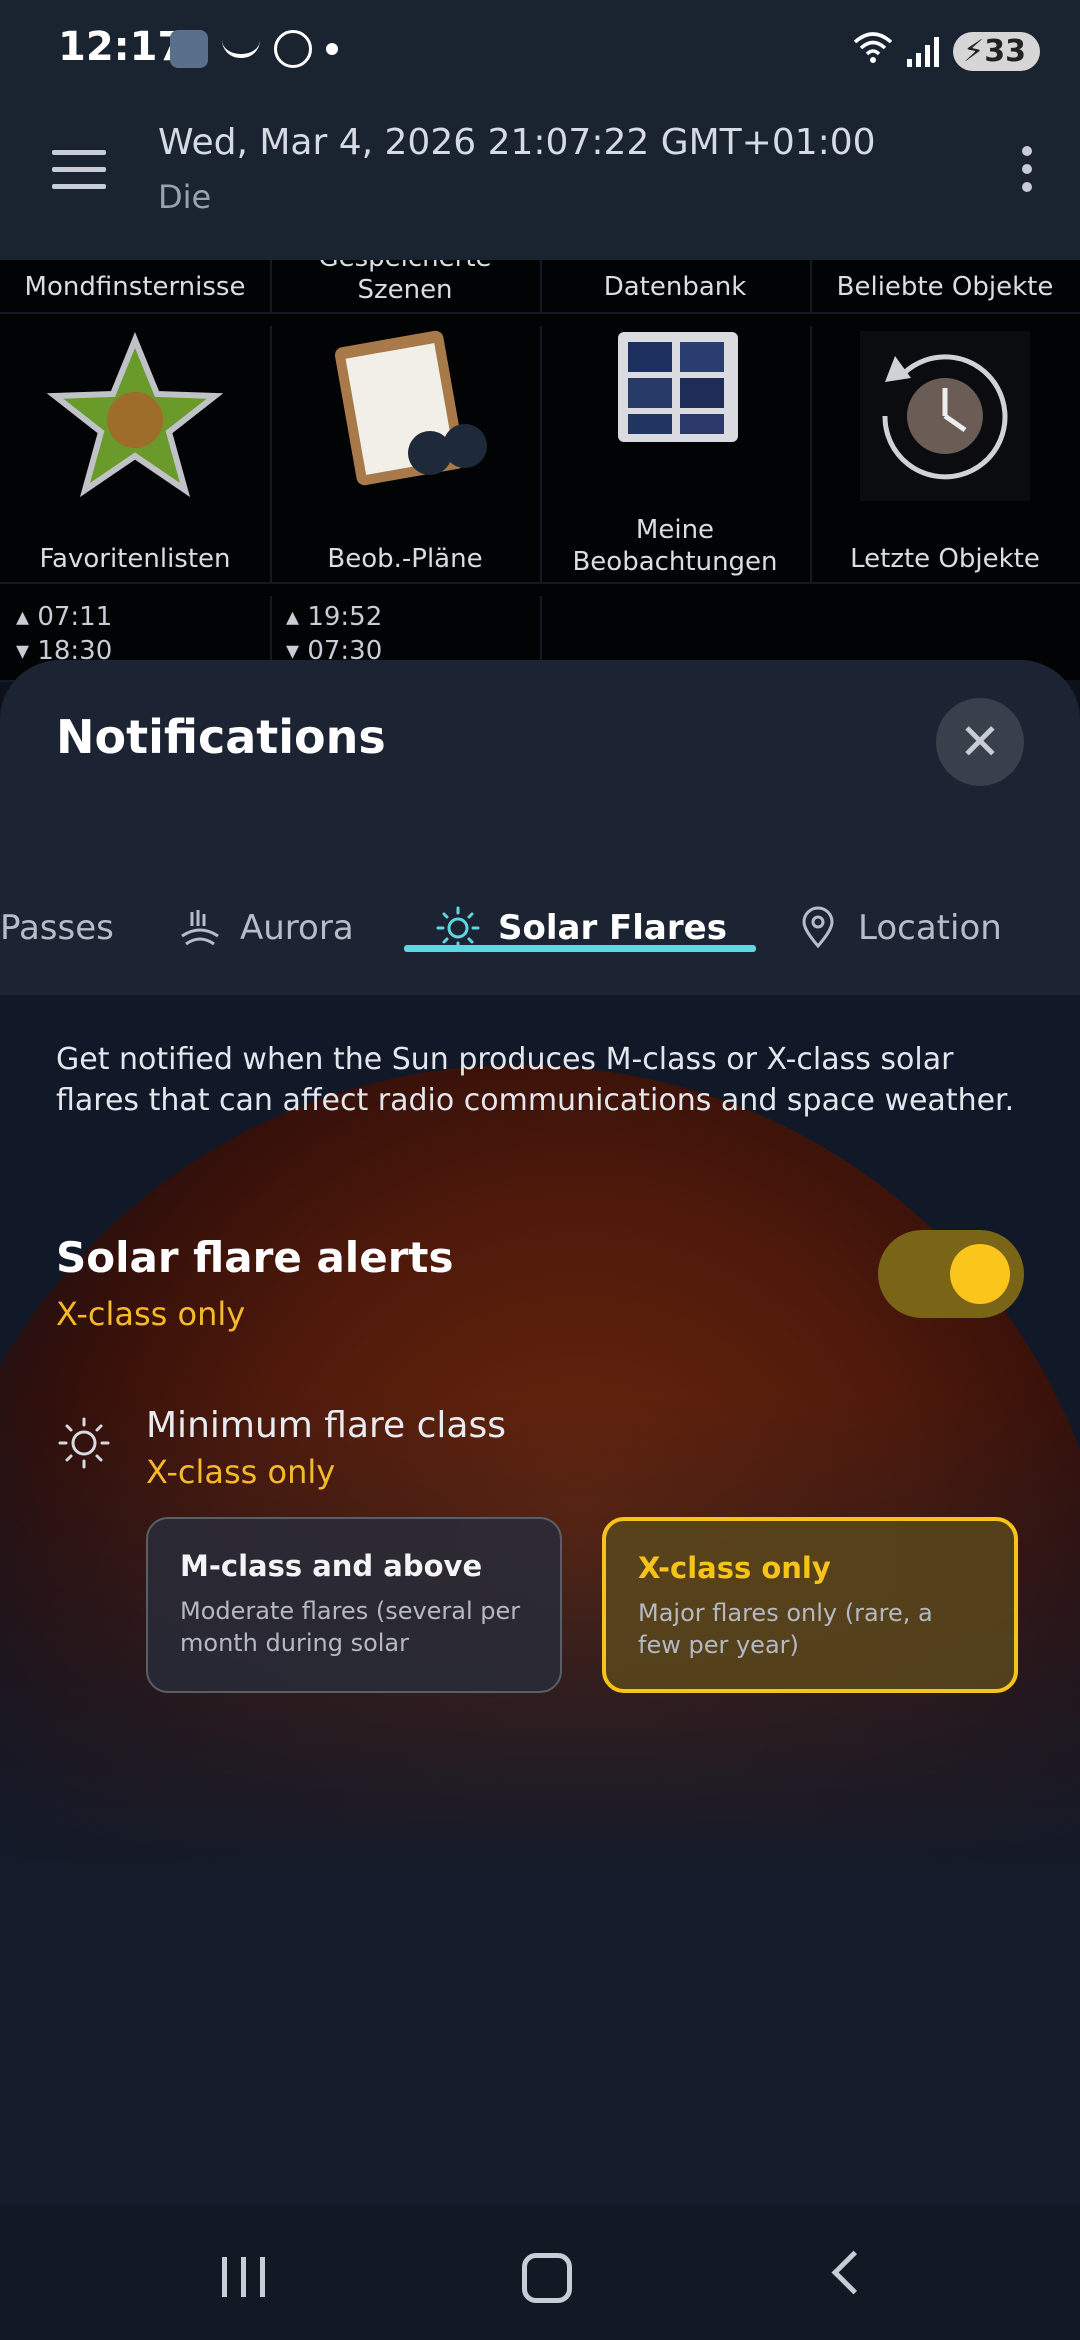  Describe the element at coordinates (853, 2272) in the screenshot. I see `back-button` at that location.